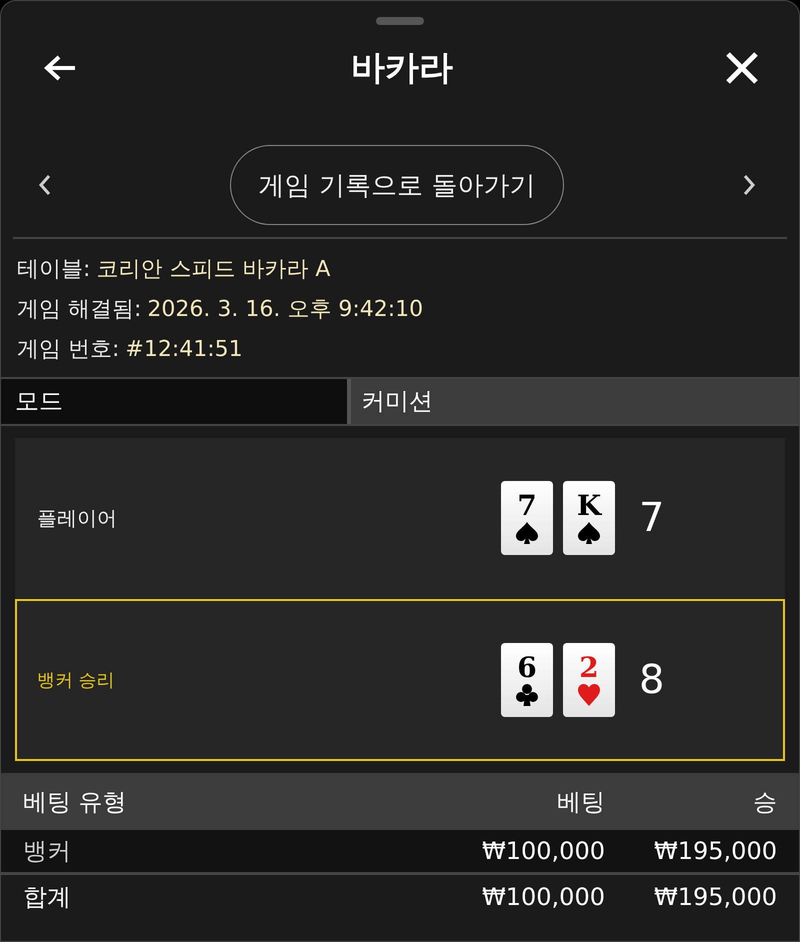 The height and width of the screenshot is (942, 800). Describe the element at coordinates (402, 68) in the screenshot. I see `window-title: 바카라` at that location.